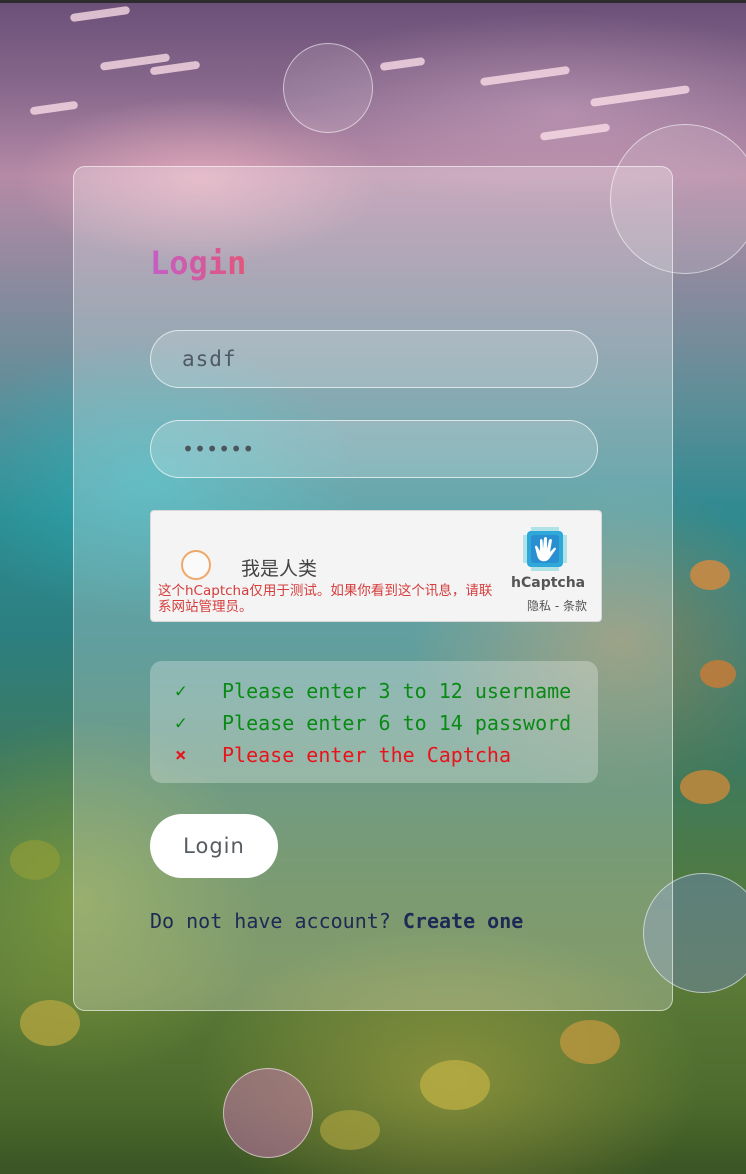  Describe the element at coordinates (198, 263) in the screenshot. I see `page-title: Login` at that location.